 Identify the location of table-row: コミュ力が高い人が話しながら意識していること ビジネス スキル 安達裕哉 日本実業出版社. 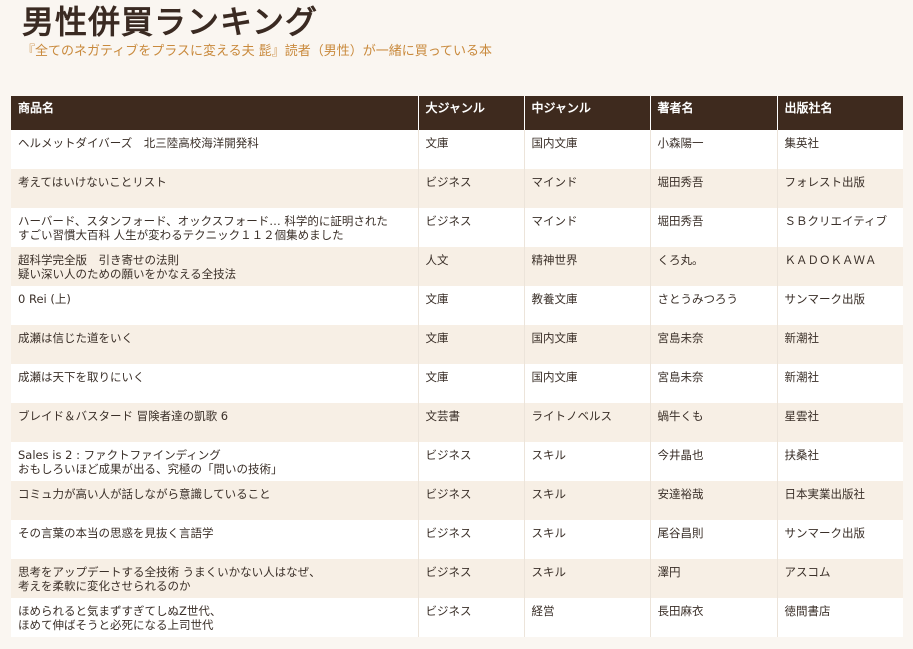
(457, 500).